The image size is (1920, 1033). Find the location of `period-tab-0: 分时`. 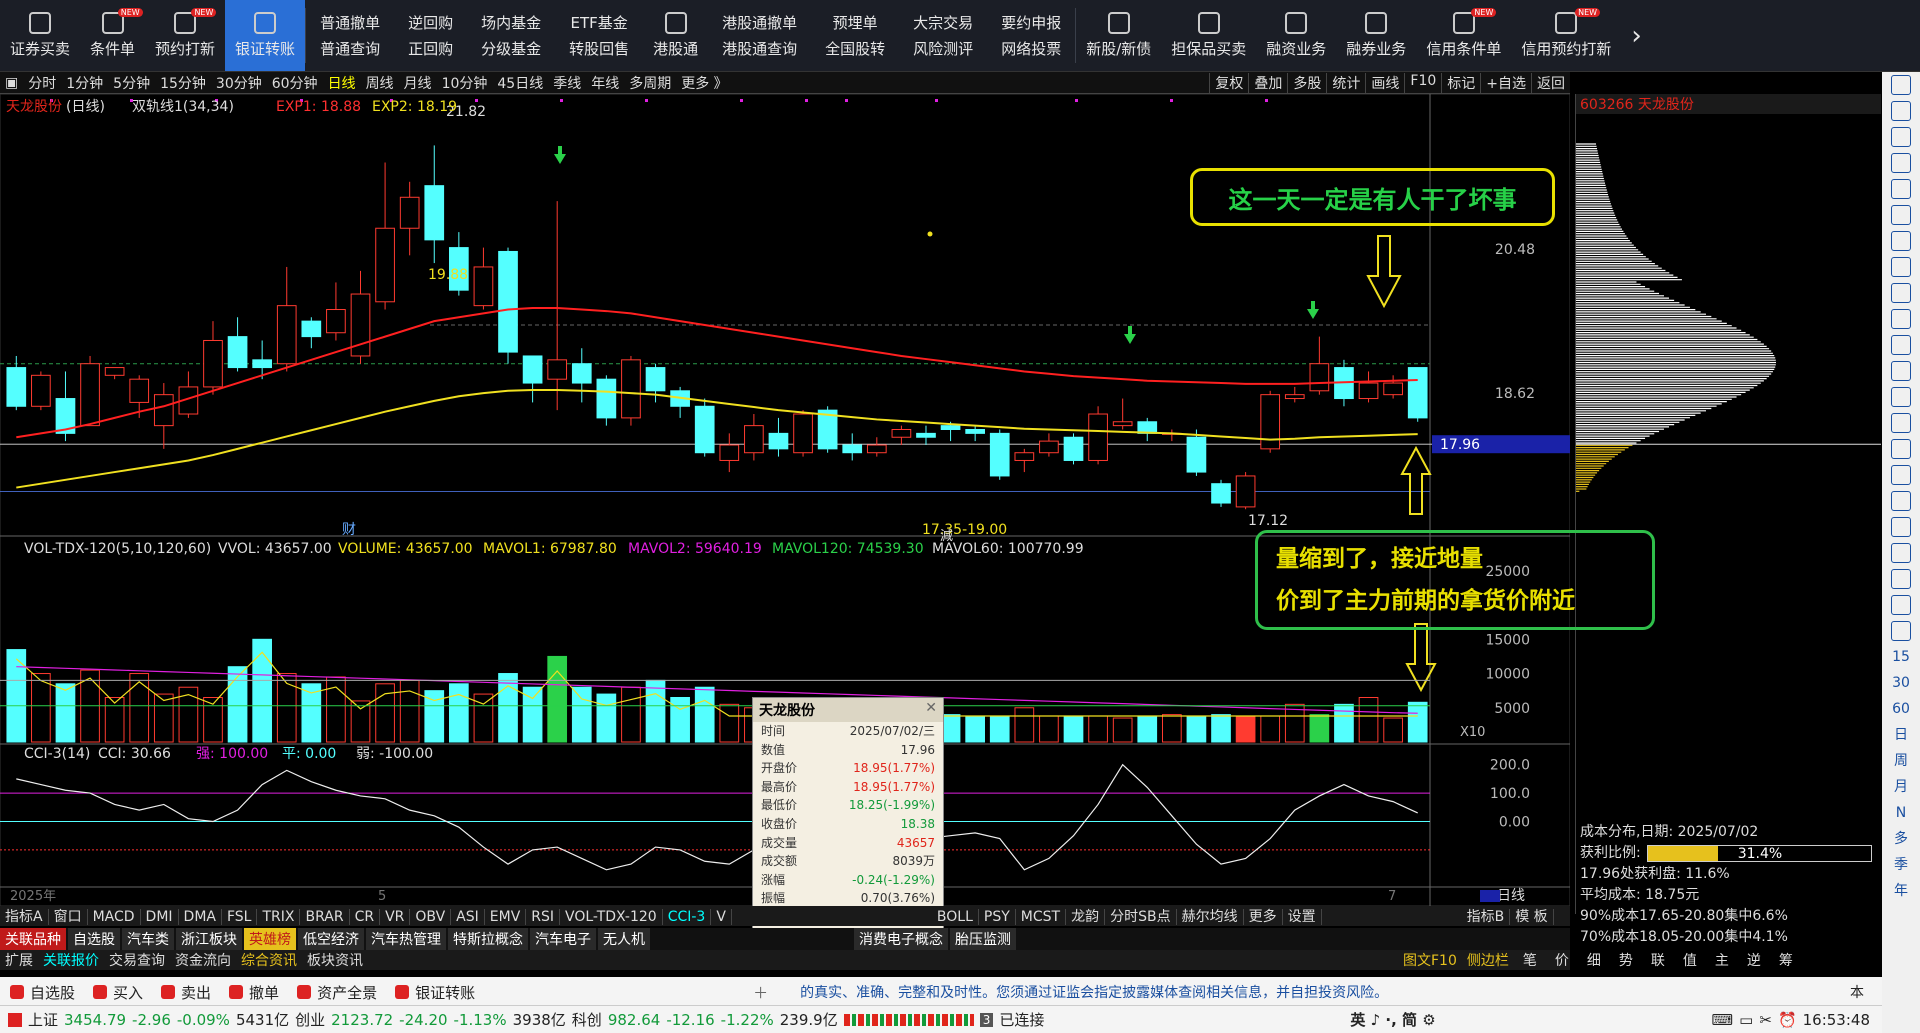

period-tab-0: 分时 is located at coordinates (42, 83).